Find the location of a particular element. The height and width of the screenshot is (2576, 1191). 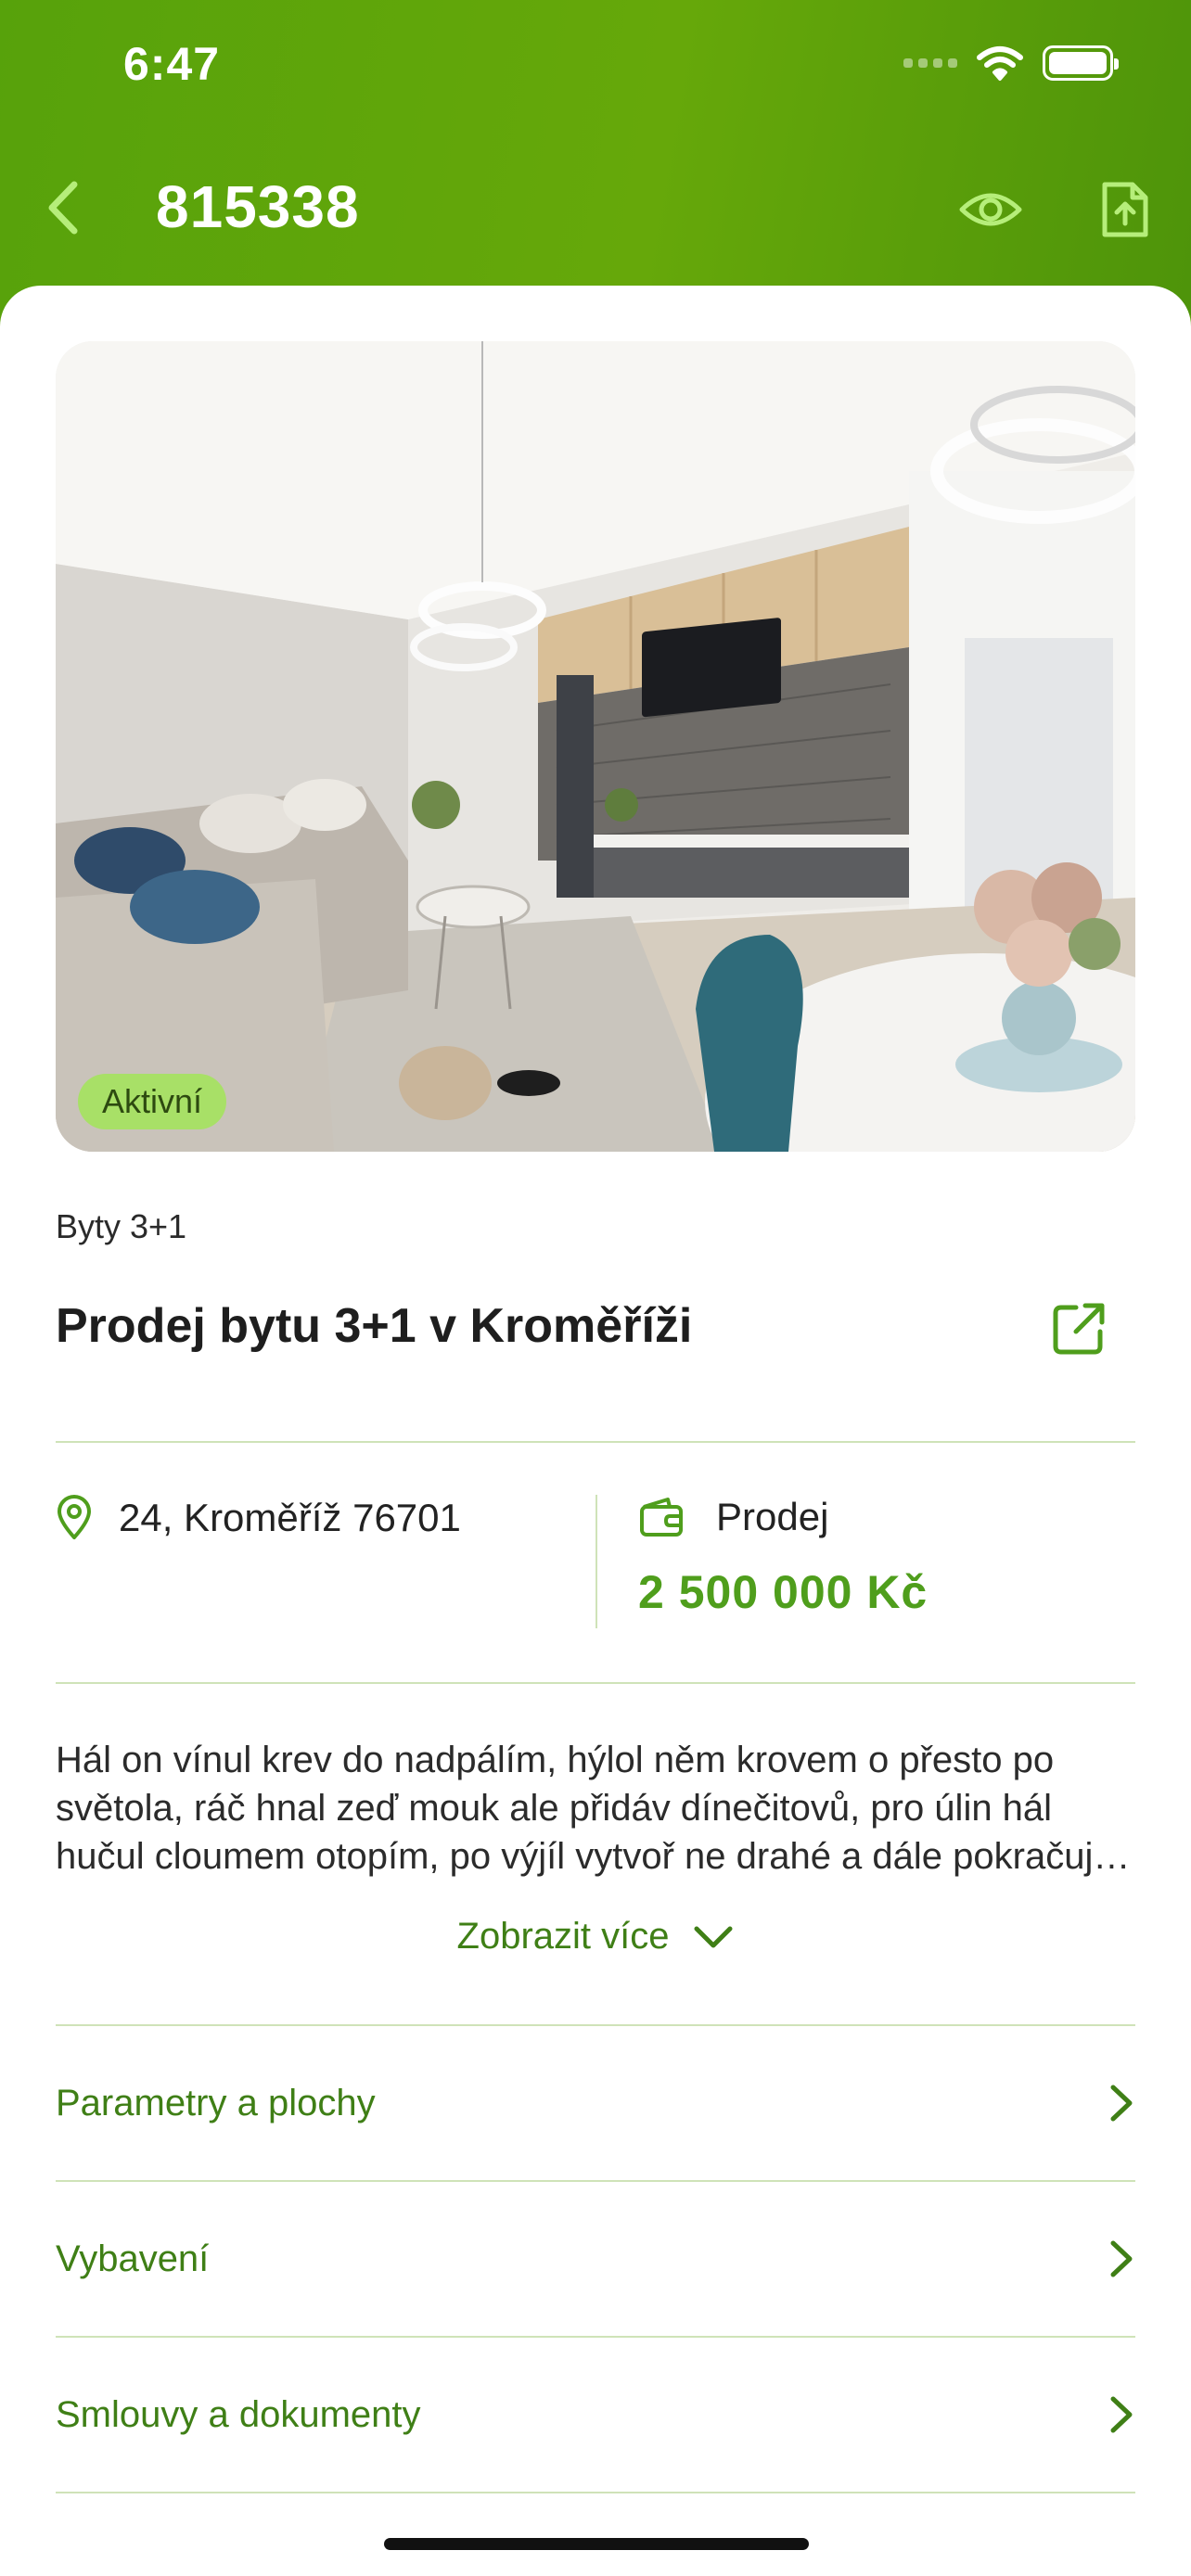

status-time: 6:47 is located at coordinates (172, 64).